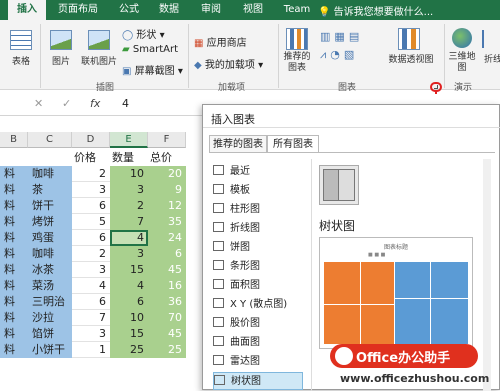 The height and width of the screenshot is (391, 500). Describe the element at coordinates (245, 266) in the screenshot. I see `chart-category-label: 条形图` at that location.